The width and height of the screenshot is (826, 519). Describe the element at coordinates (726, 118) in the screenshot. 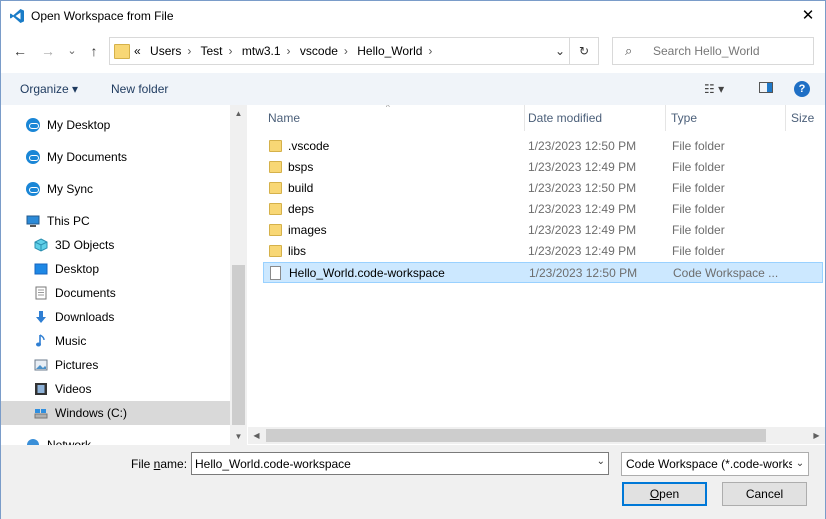

I see `column-header-type: Type` at that location.